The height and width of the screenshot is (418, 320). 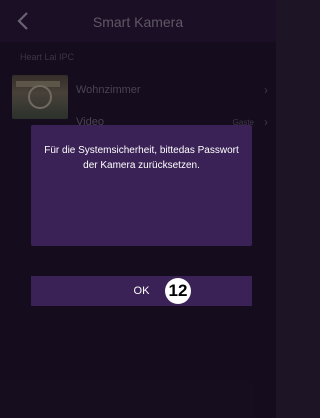 What do you see at coordinates (178, 291) in the screenshot?
I see `callout-badge: 12` at bounding box center [178, 291].